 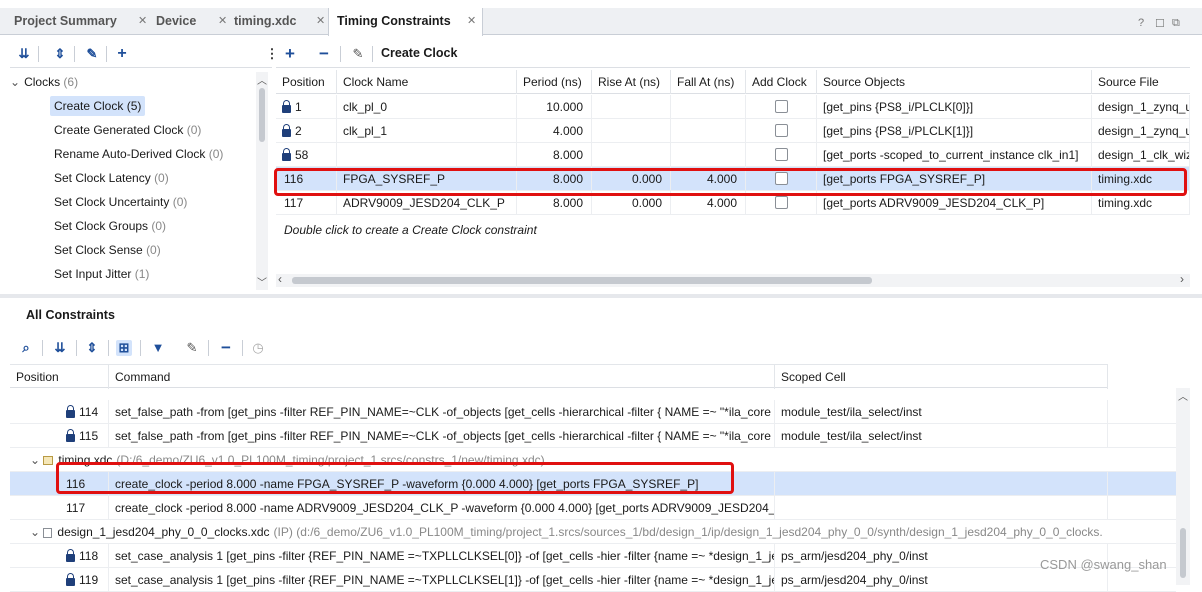 I want to click on position-cell: 114, so click(x=59, y=412).